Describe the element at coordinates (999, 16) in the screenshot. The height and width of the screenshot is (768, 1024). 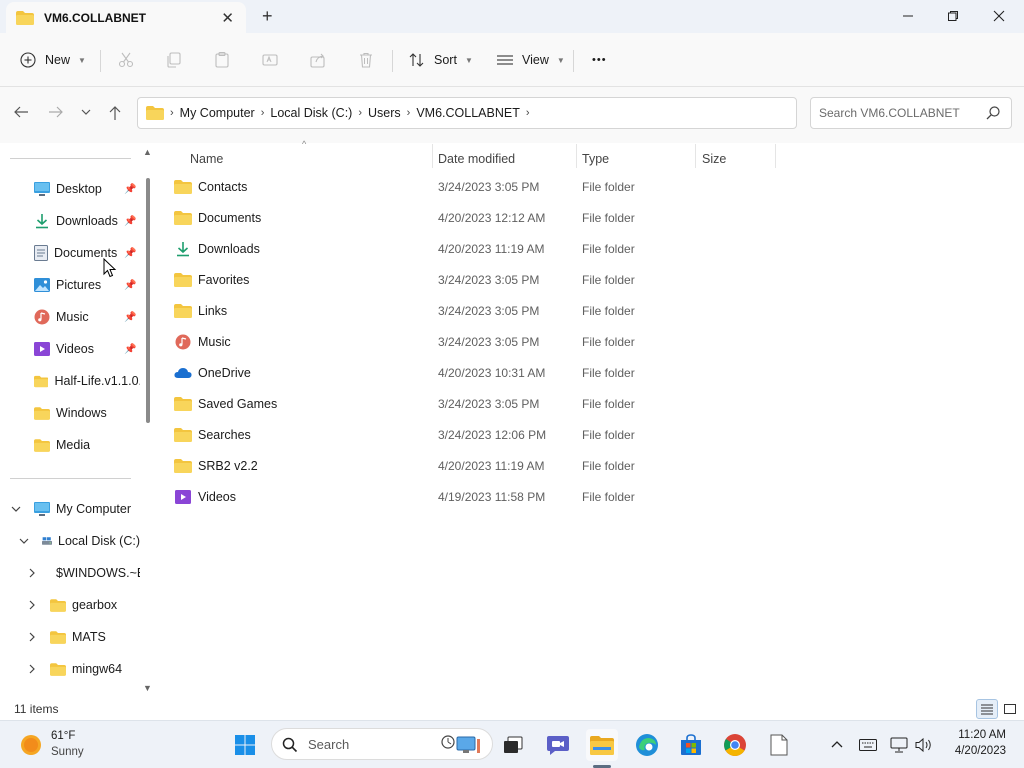
I see `close-window-button` at that location.